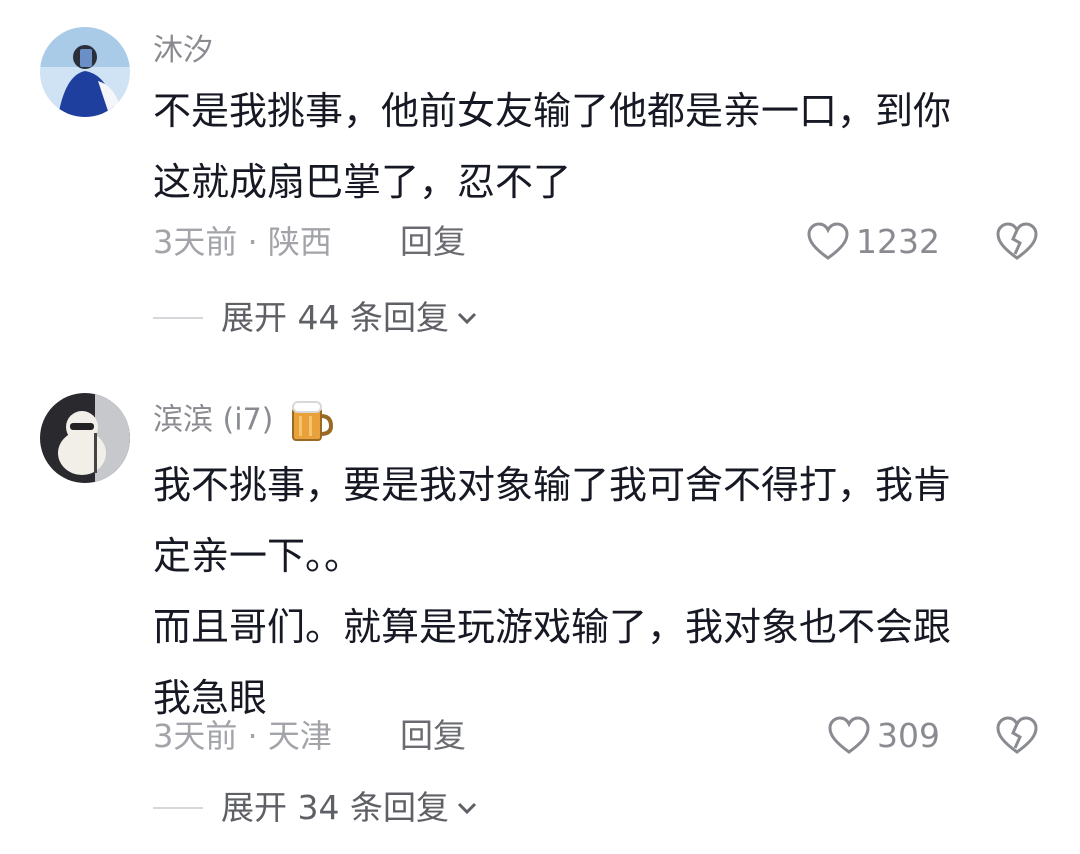 Image resolution: width=1080 pixels, height=854 pixels. I want to click on time-location: 3天前 · 陕西, so click(242, 242).